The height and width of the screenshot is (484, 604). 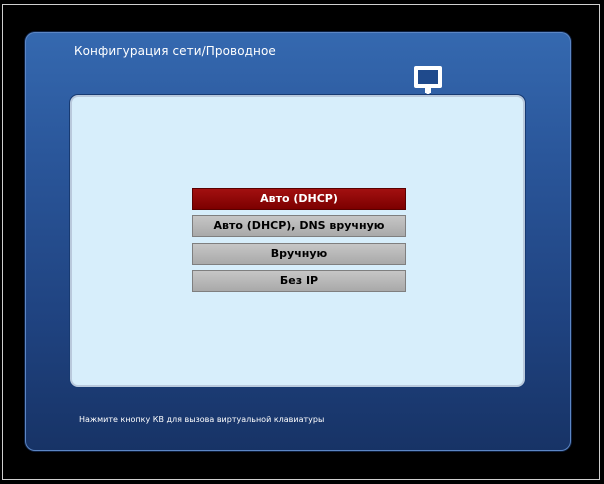 What do you see at coordinates (299, 199) in the screenshot?
I see `option-auto-dhcp: Авто (DHCP)` at bounding box center [299, 199].